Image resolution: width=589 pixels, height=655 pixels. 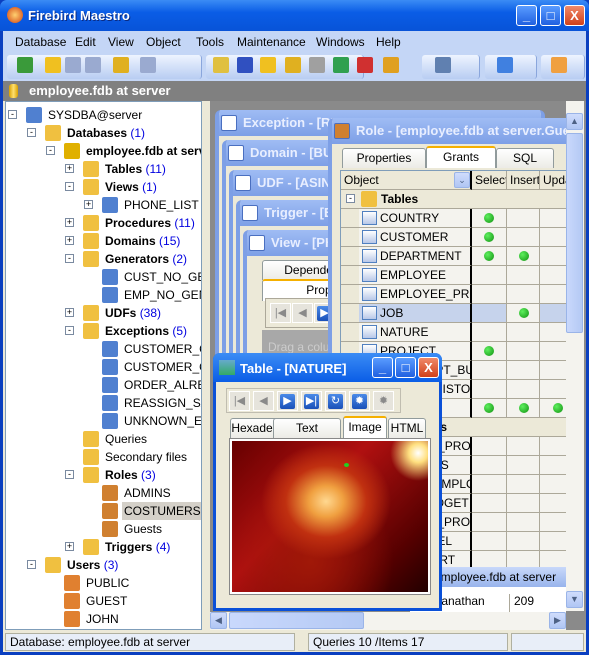 I want to click on tree-node: ORDER_ALREADY_SHIPPED, so click(x=103, y=385).